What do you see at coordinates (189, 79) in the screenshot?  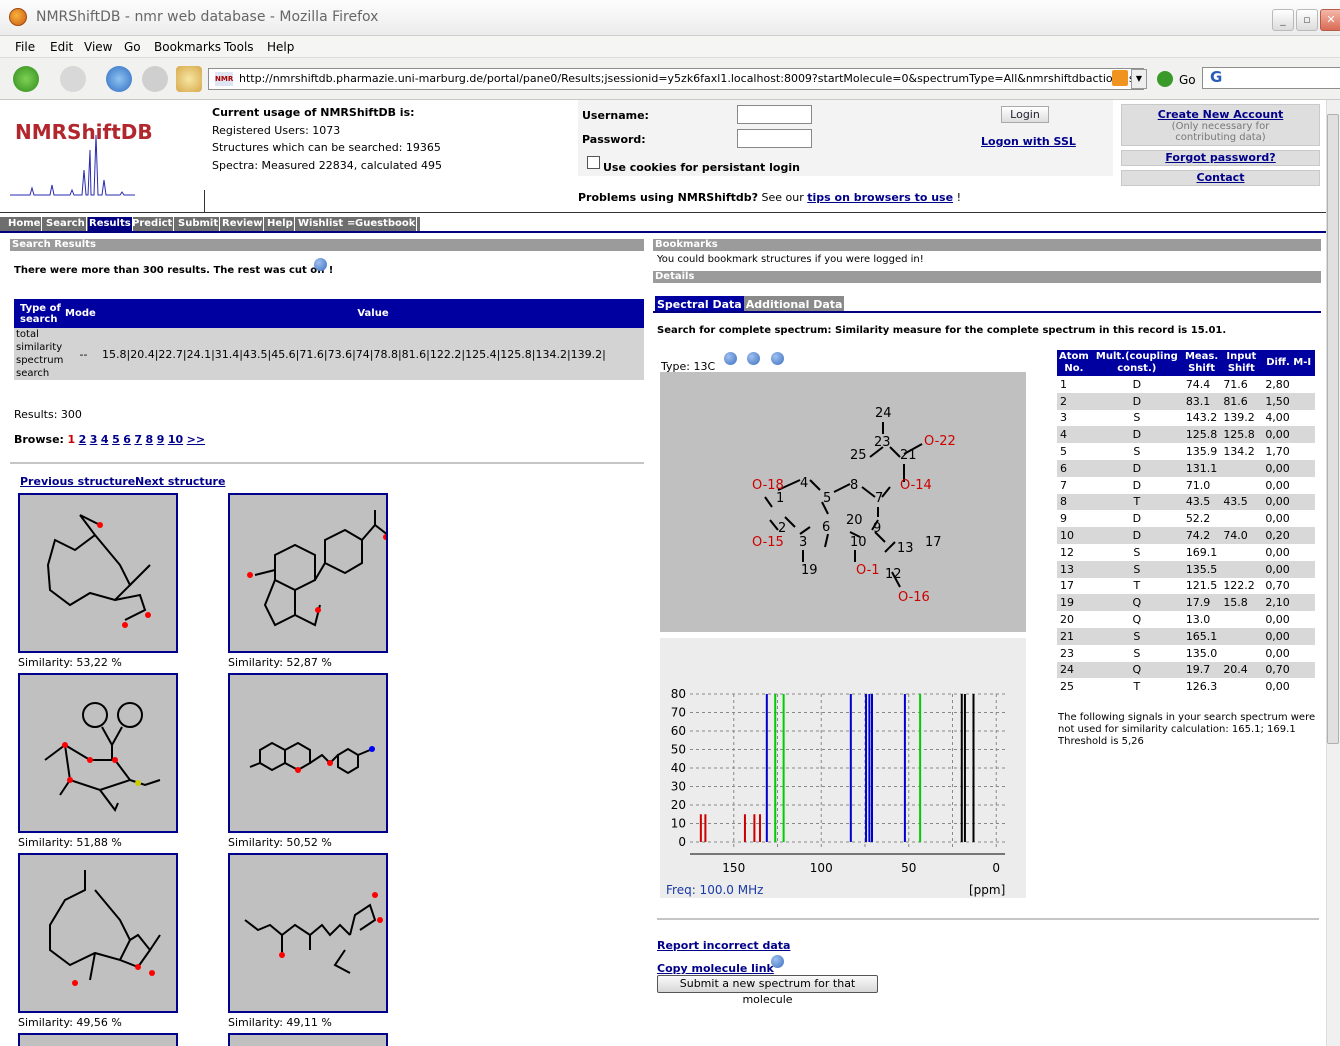 I see `home-icon` at bounding box center [189, 79].